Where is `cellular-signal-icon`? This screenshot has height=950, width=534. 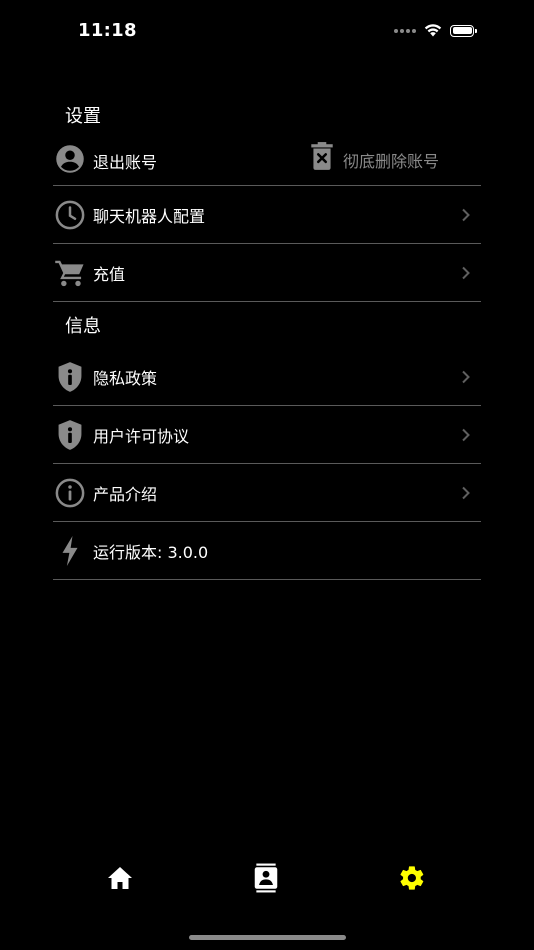
cellular-signal-icon is located at coordinates (405, 30).